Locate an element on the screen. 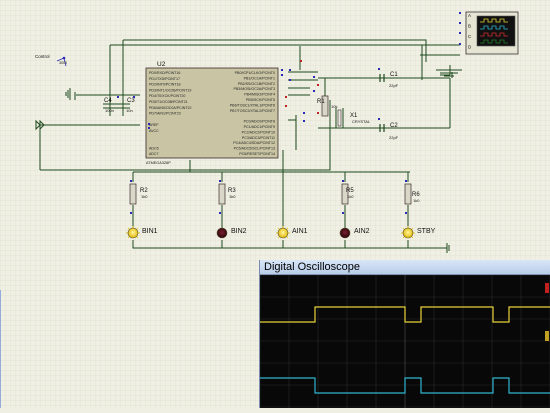 The width and height of the screenshot is (550, 413). mcu-right-pin-label: PB0/ICP1/CLKO/PCINT0 is located at coordinates (255, 73).